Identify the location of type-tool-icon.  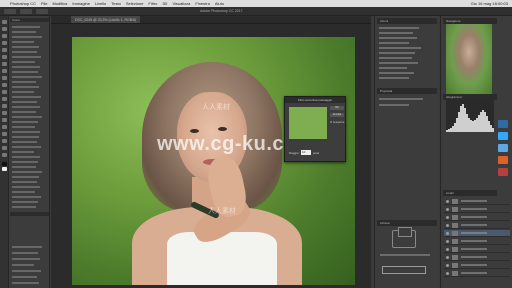
(4, 127).